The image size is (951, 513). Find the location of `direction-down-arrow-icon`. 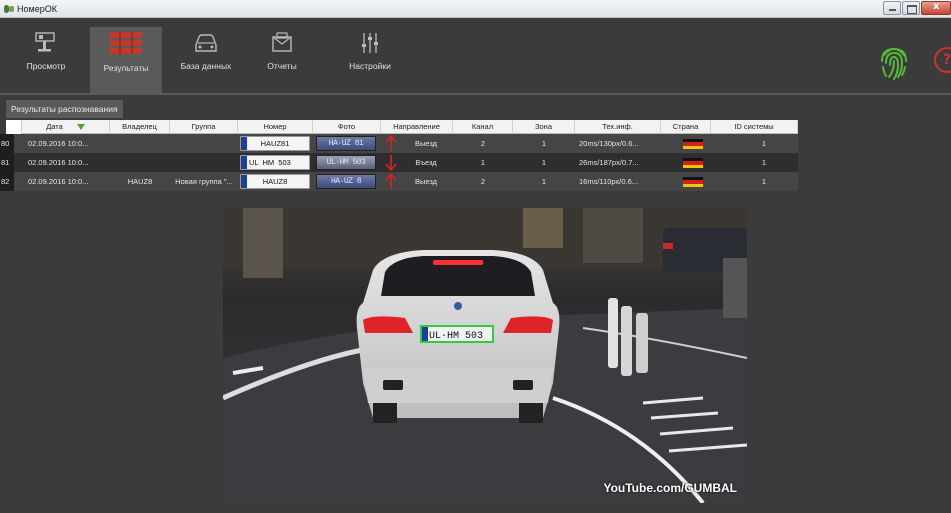

direction-down-arrow-icon is located at coordinates (391, 163).